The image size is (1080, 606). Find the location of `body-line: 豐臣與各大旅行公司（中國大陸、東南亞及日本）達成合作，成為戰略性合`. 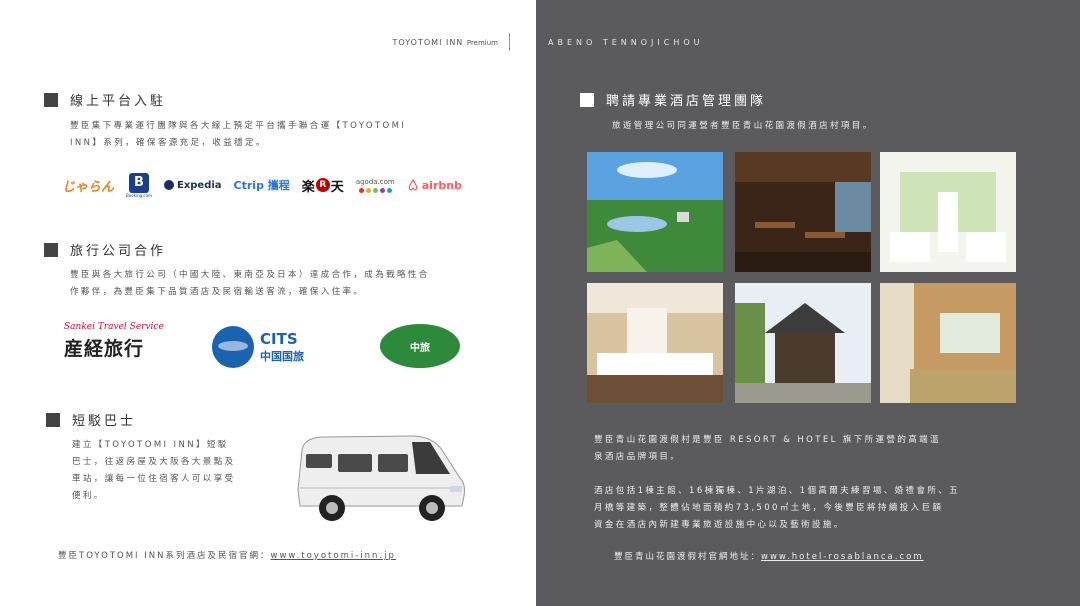

body-line: 豐臣與各大旅行公司（中國大陸、東南亞及日本）達成合作，成為戰略性合 is located at coordinates (250, 275).